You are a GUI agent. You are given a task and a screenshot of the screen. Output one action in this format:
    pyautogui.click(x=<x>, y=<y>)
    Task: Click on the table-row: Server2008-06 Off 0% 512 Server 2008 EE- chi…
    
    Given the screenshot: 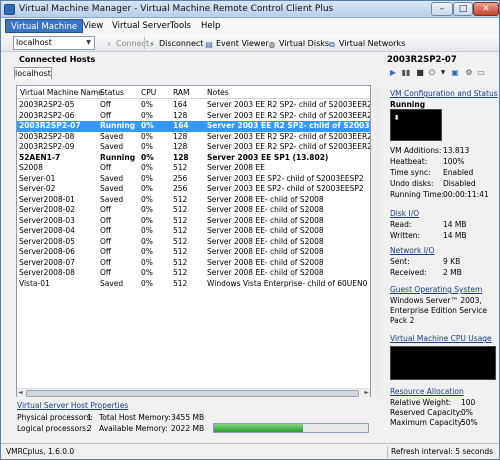 What is the action you would take?
    pyautogui.click(x=193, y=252)
    